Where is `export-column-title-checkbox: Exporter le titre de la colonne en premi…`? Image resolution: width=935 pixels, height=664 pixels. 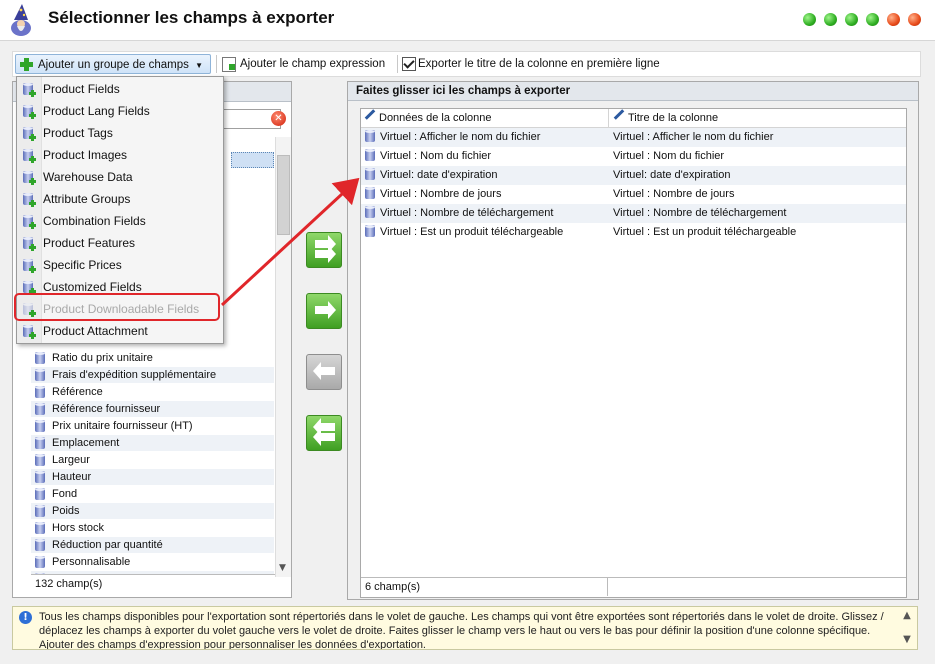
export-column-title-checkbox: Exporter le titre de la colonne en premi… is located at coordinates (531, 64).